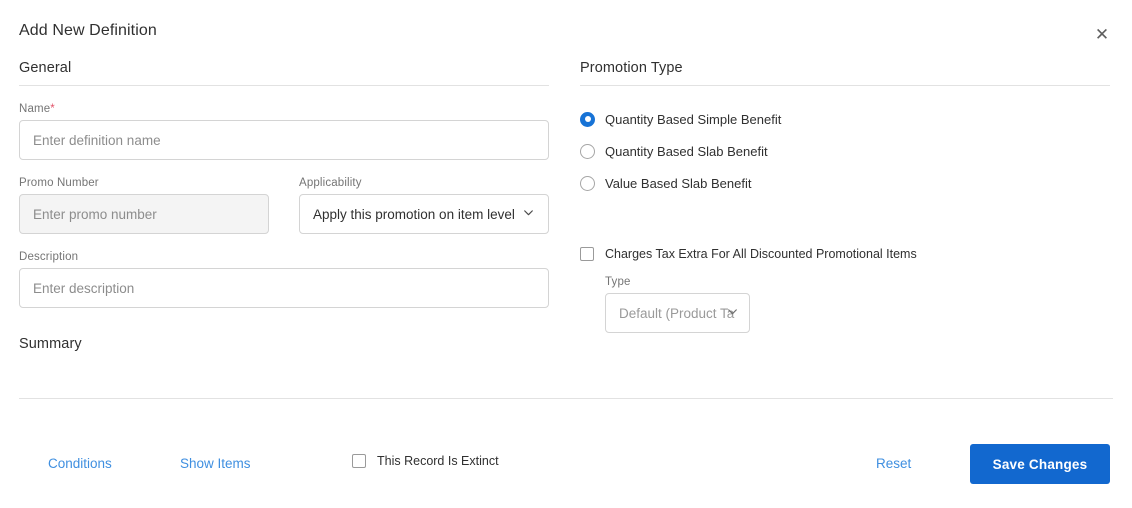 This screenshot has height=508, width=1132. I want to click on show-items-button: Show Items, so click(215, 463).